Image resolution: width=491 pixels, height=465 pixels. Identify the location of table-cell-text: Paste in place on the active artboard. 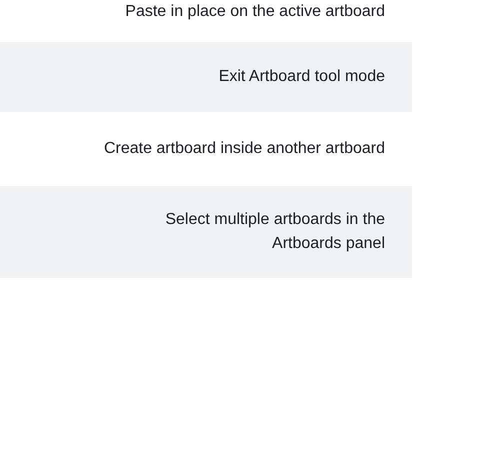
(254, 12).